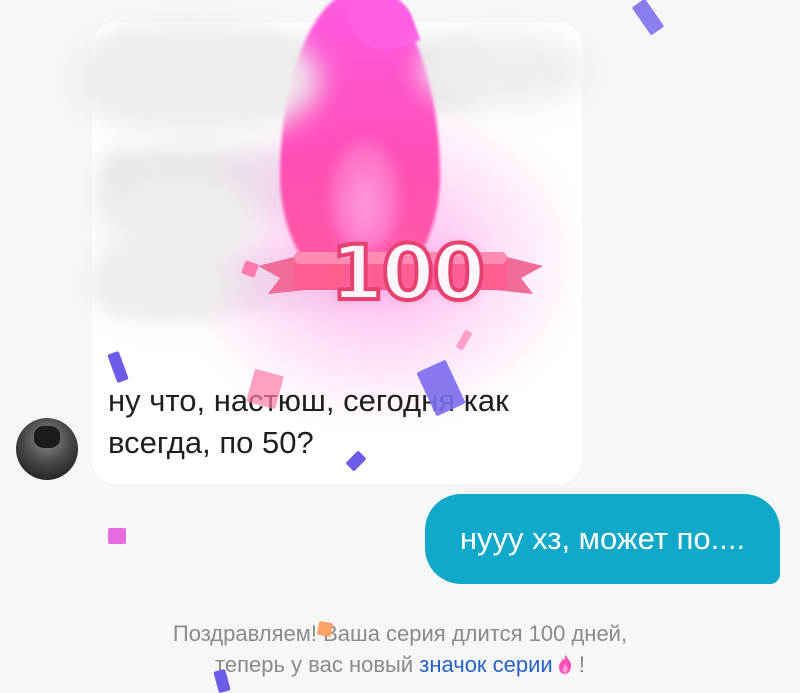 This screenshot has height=693, width=800. Describe the element at coordinates (578, 664) in the screenshot. I see `system-text: !` at that location.